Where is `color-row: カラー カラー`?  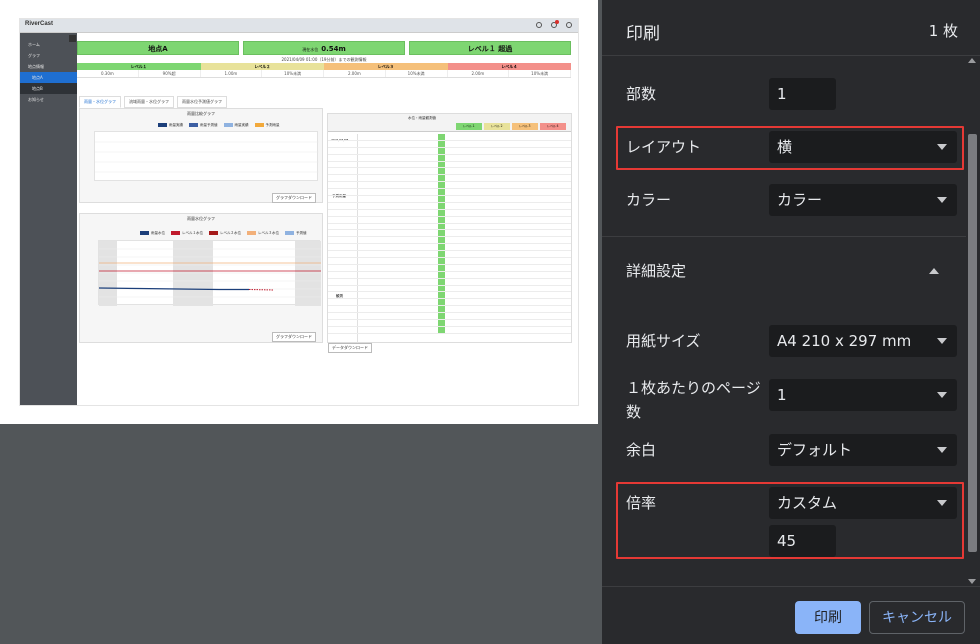 color-row: カラー カラー is located at coordinates (784, 202).